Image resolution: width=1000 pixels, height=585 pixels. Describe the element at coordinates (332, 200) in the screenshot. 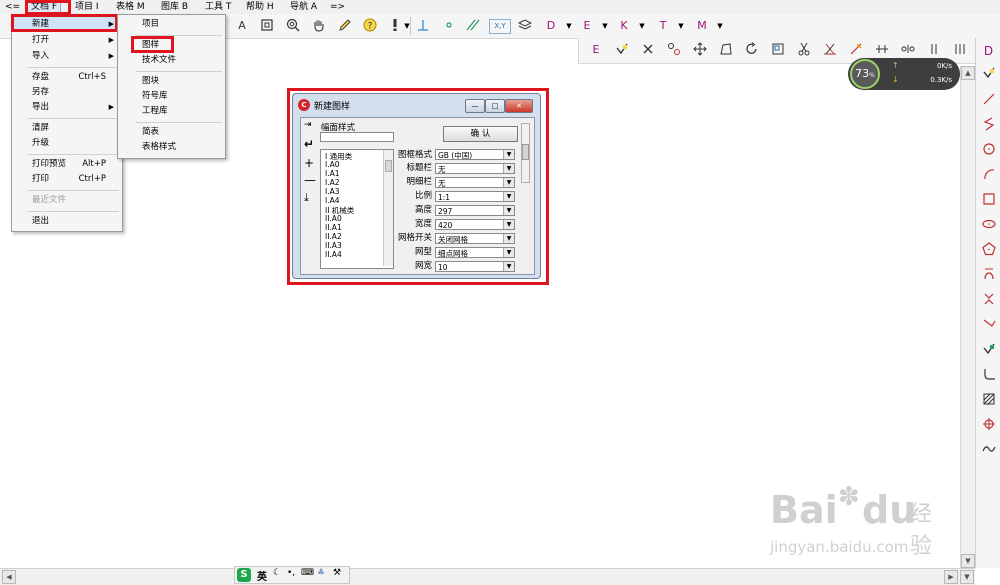

I see `list-item: I.A4` at that location.